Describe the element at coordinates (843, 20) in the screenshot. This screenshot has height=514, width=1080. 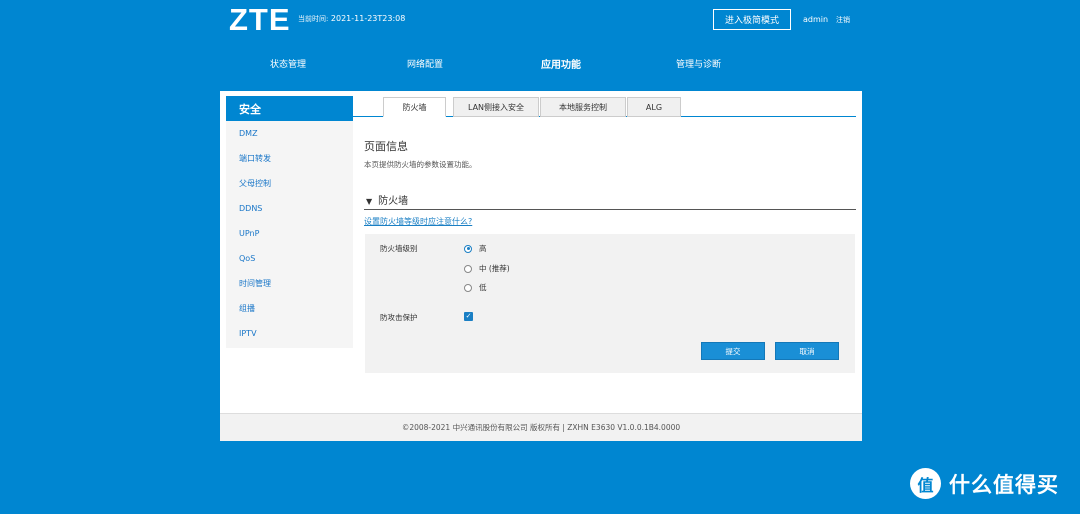
I see `logout-link: 注销` at that location.